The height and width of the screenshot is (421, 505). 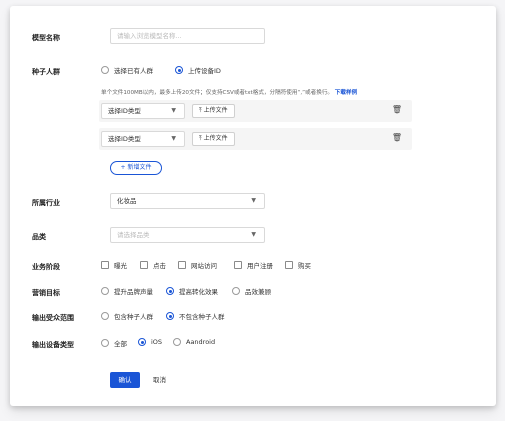 I want to click on checkbox-click: 点击, so click(x=153, y=265).